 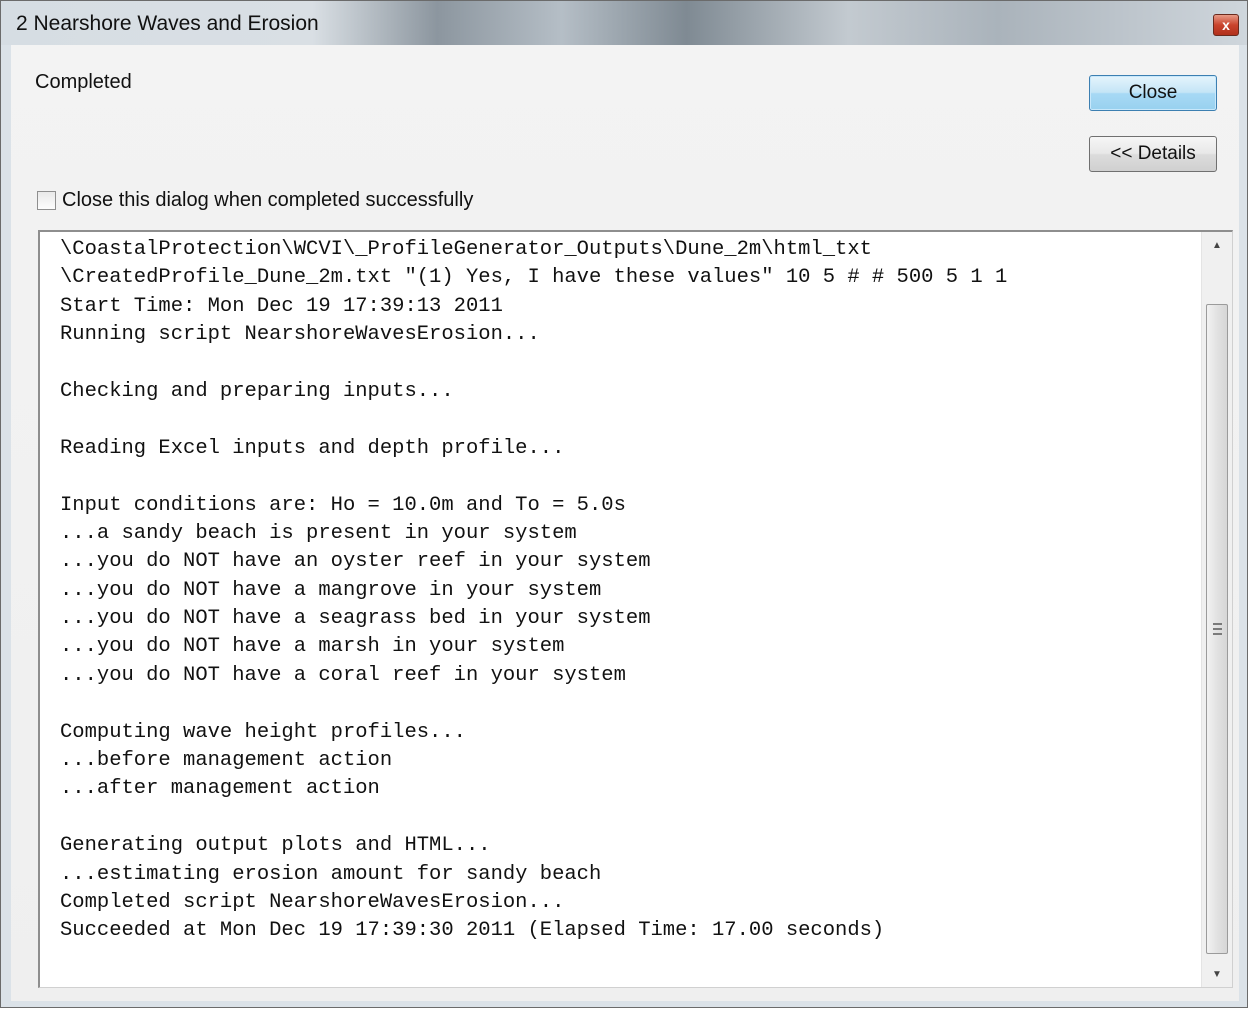 I want to click on vertical-scrollbar: ▲ ▼, so click(x=1216, y=609).